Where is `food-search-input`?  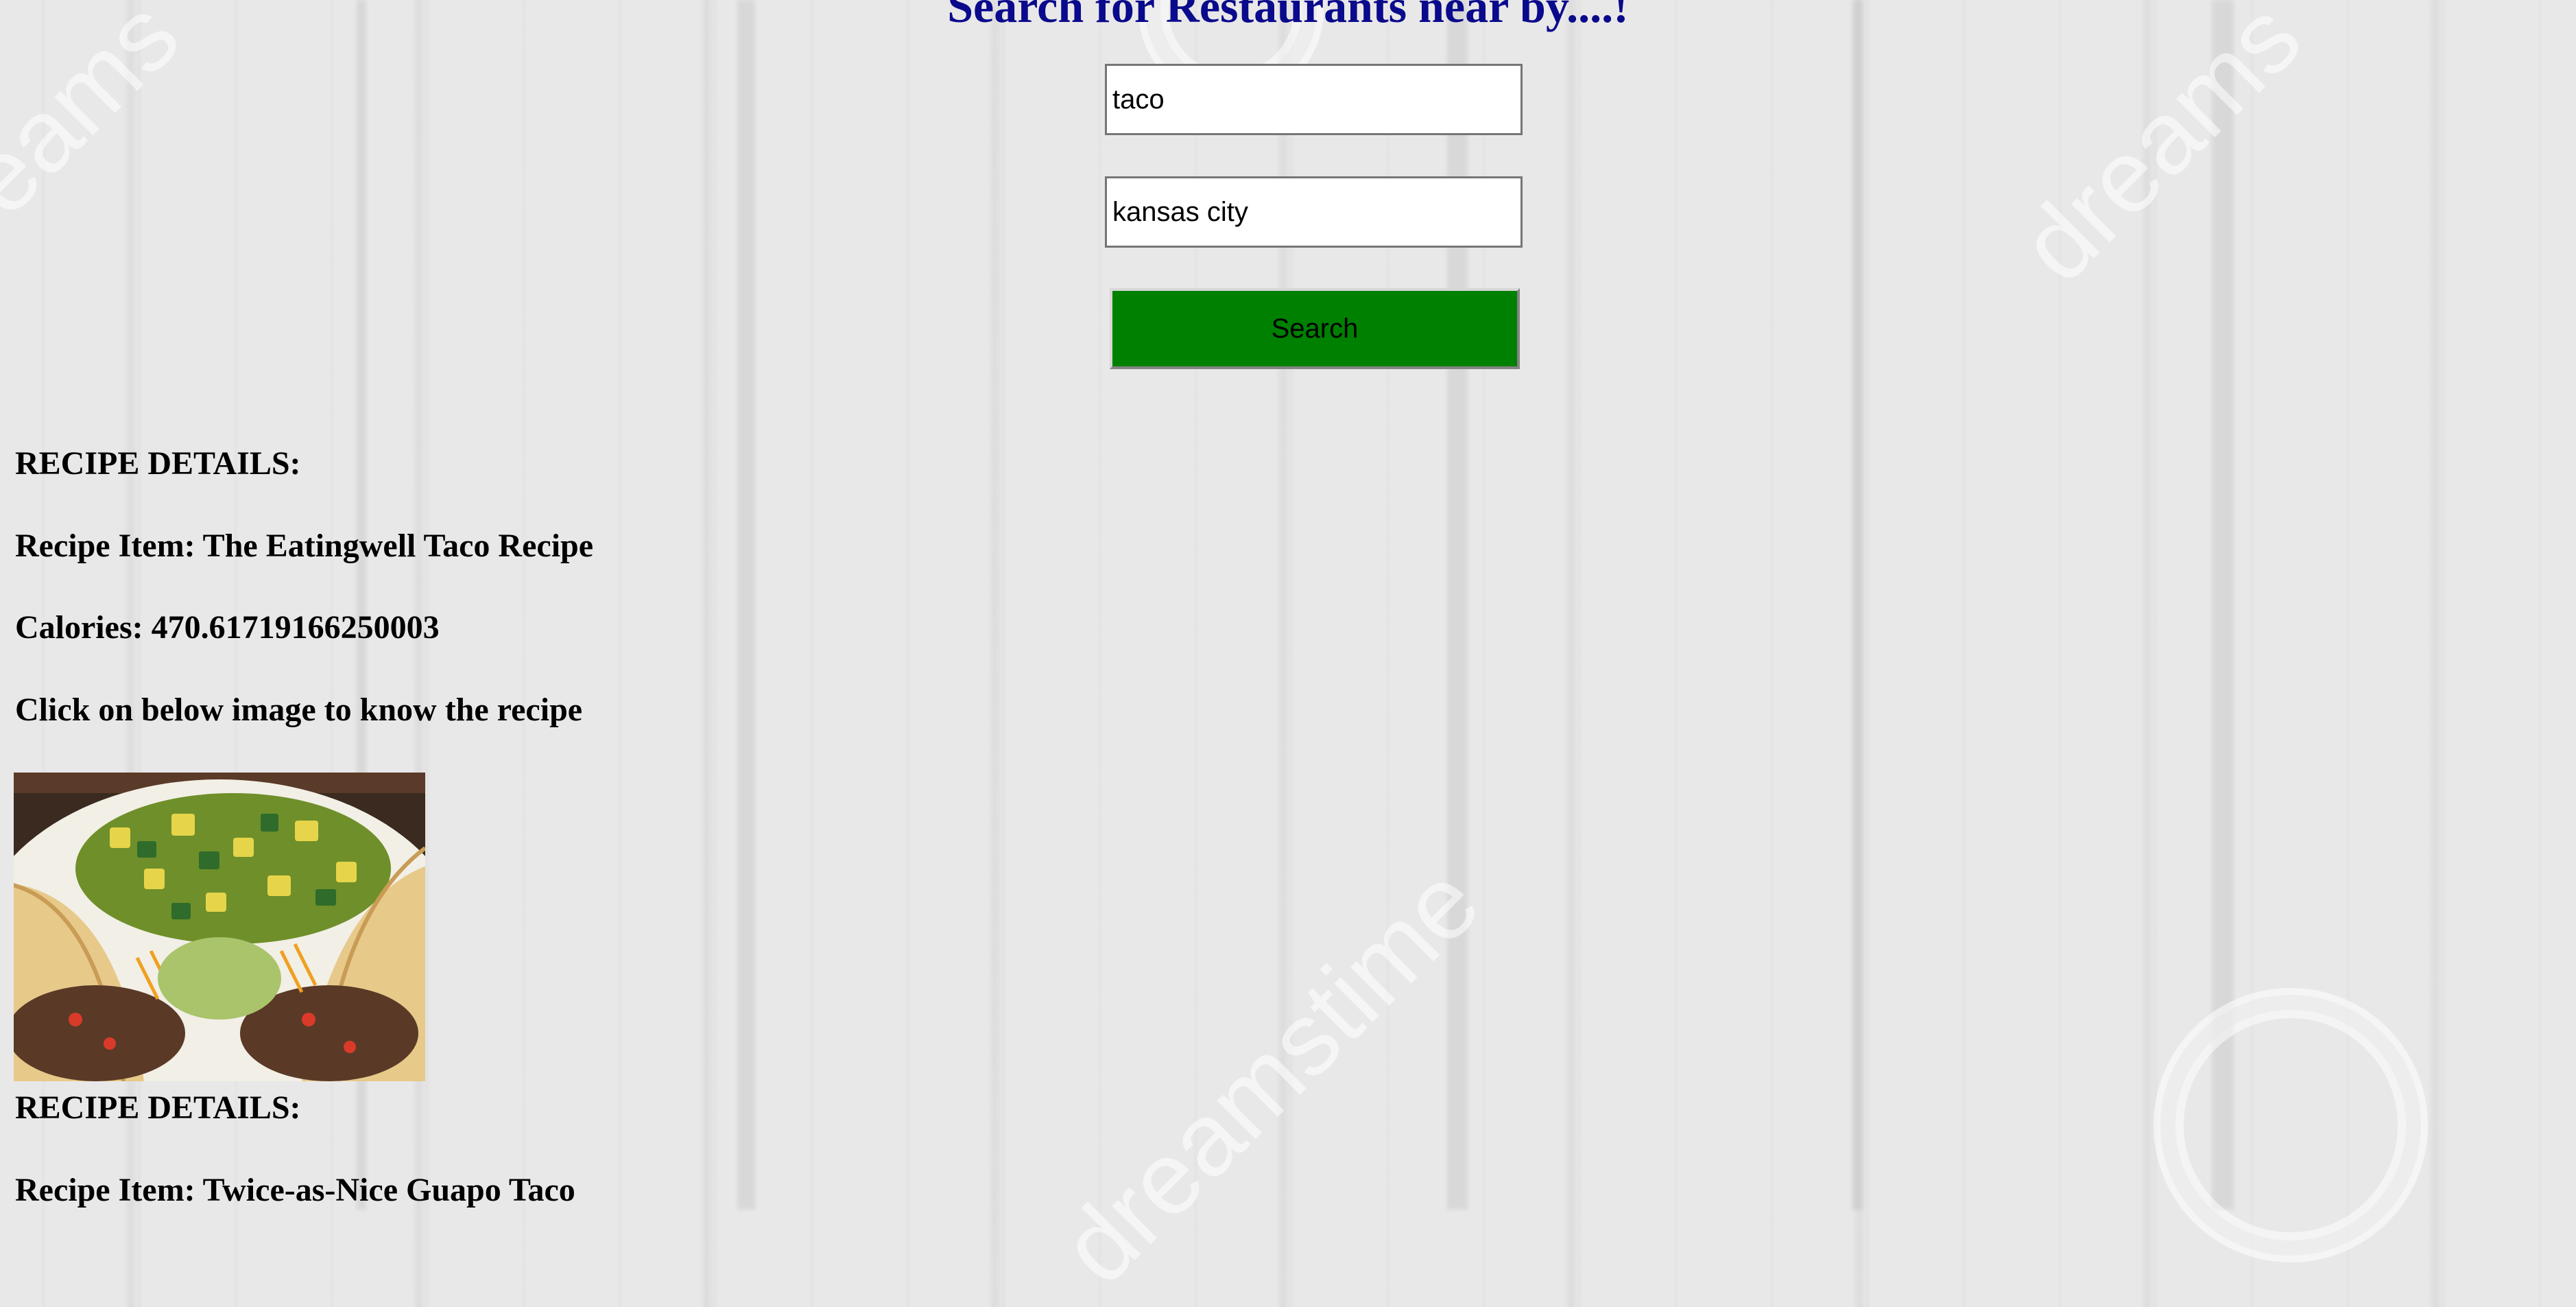
food-search-input is located at coordinates (1314, 100).